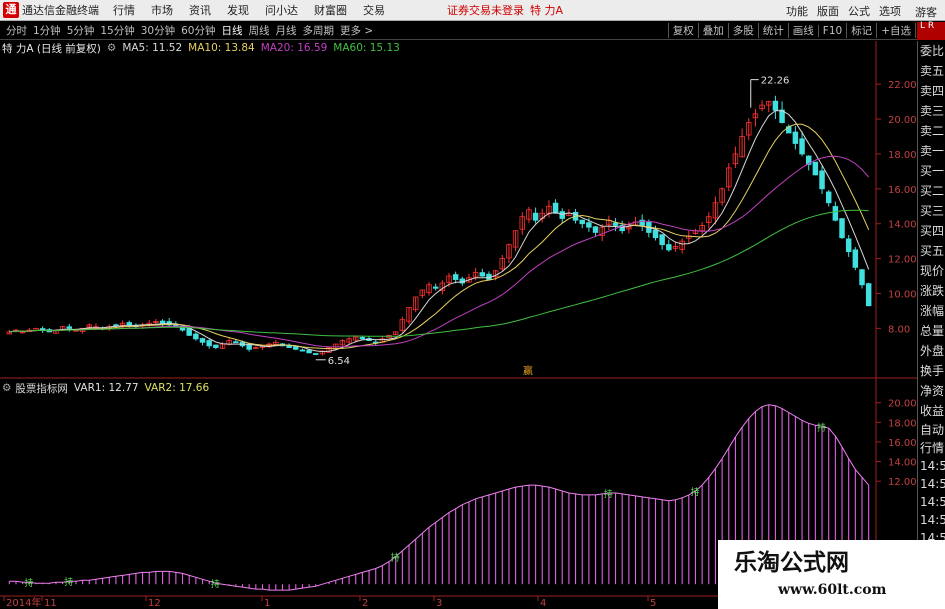  I want to click on date-label: 2, so click(365, 603).